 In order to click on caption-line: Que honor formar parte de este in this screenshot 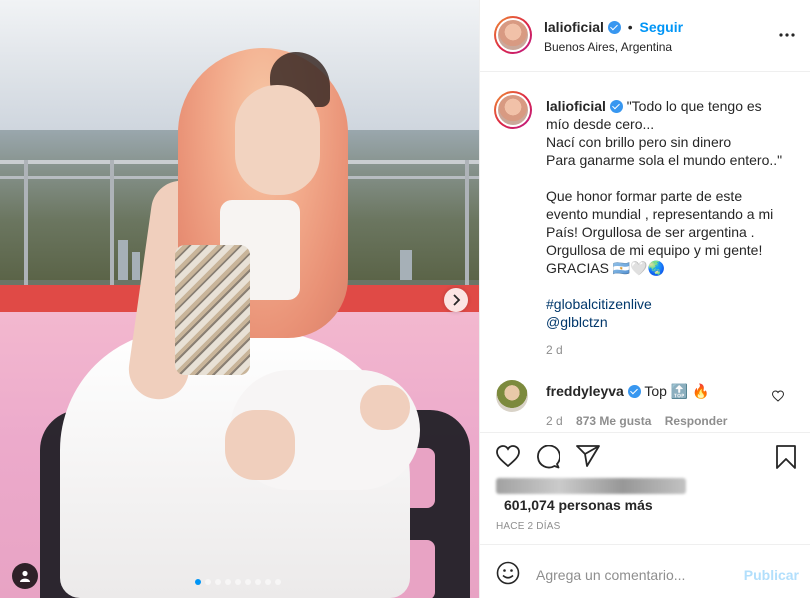, I will do `click(644, 196)`.